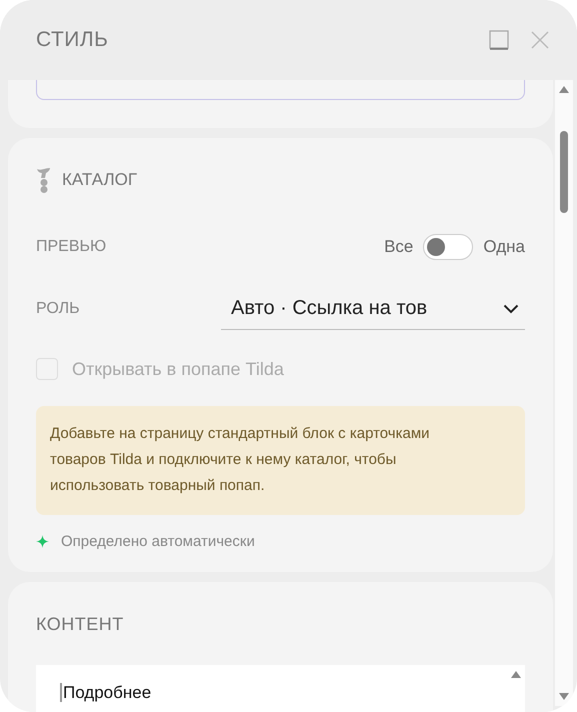  Describe the element at coordinates (504, 247) in the screenshot. I see `toggle-option: Одна` at that location.